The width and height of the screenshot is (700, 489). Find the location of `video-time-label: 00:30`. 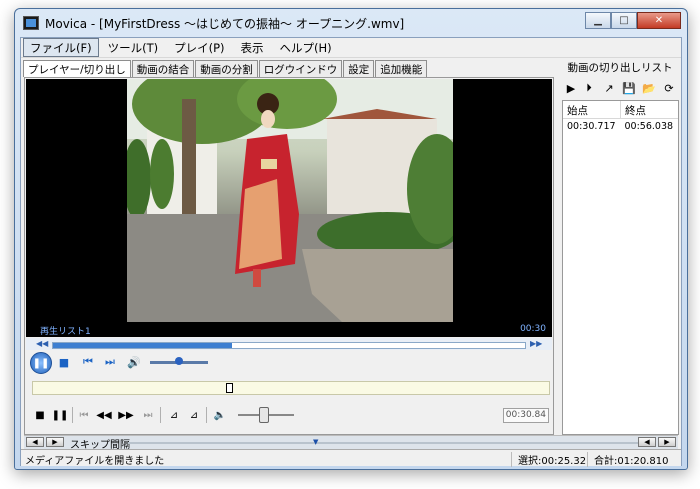

video-time-label: 00:30 is located at coordinates (533, 329).